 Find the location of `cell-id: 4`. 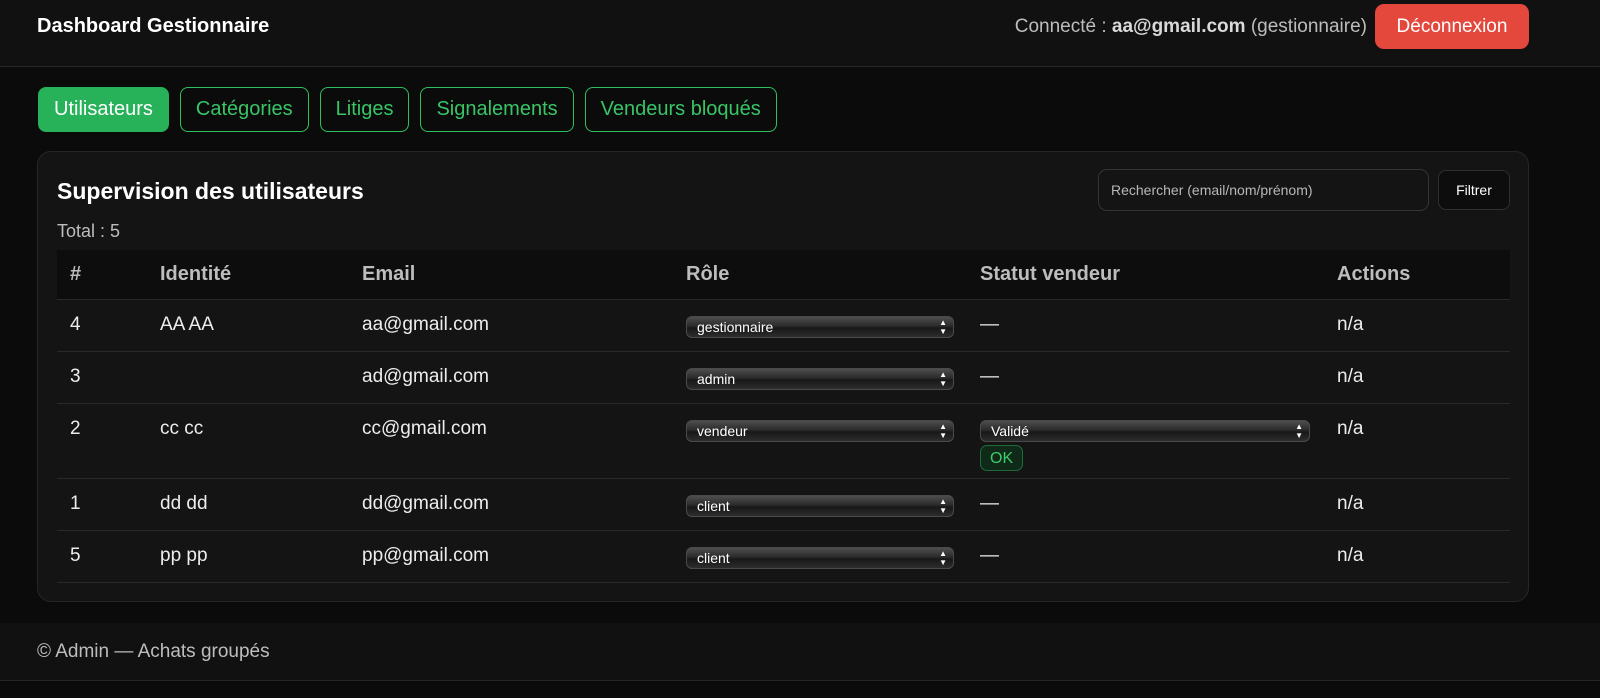

cell-id: 4 is located at coordinates (102, 325).